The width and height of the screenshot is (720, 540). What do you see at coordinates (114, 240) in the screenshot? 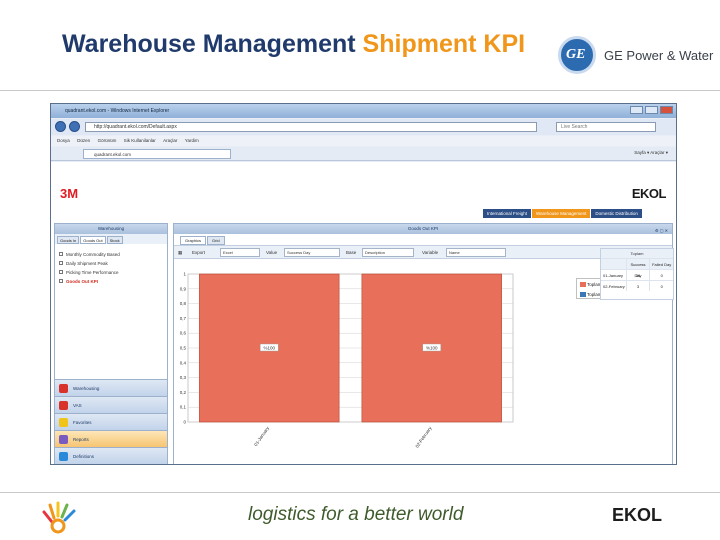
I see `tab-stock: Stock` at bounding box center [114, 240].